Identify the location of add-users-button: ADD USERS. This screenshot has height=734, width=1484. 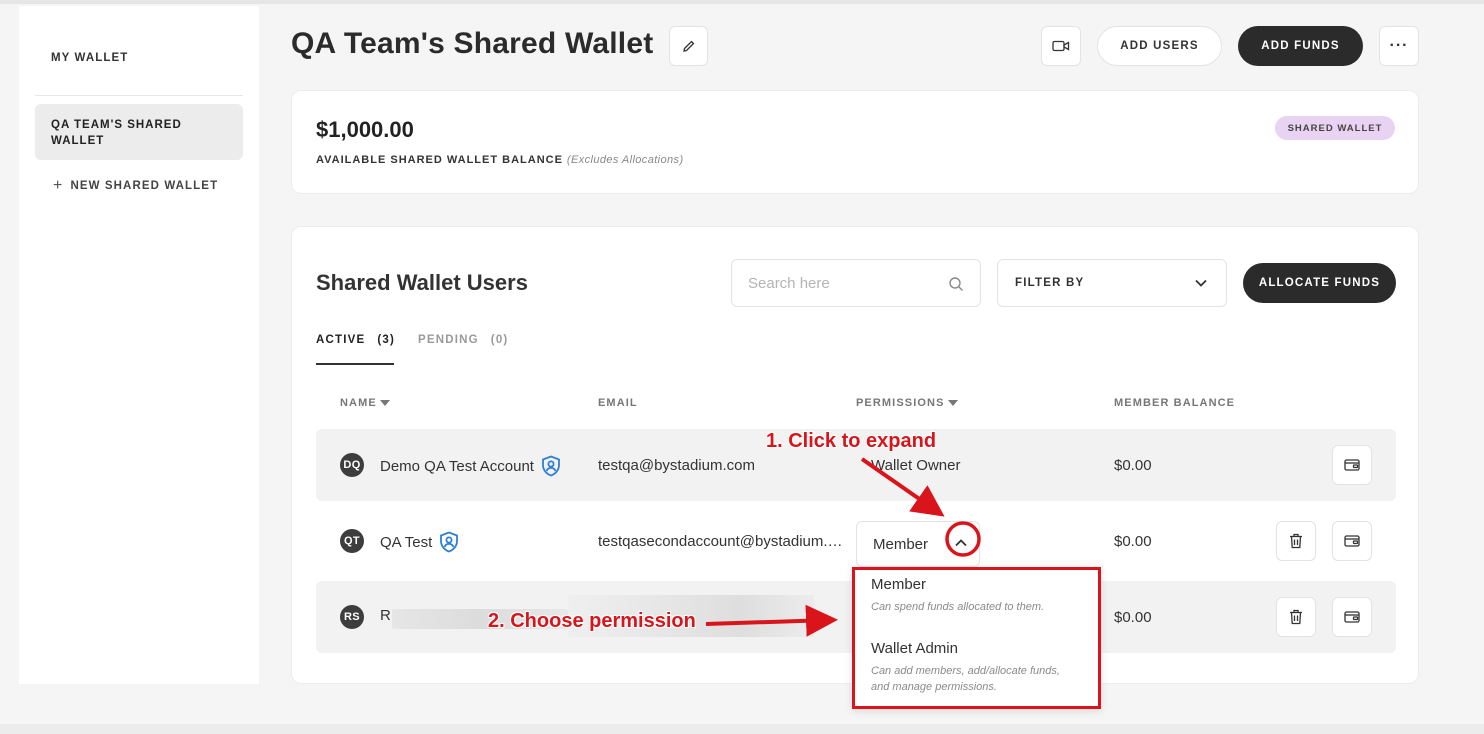
(1159, 46).